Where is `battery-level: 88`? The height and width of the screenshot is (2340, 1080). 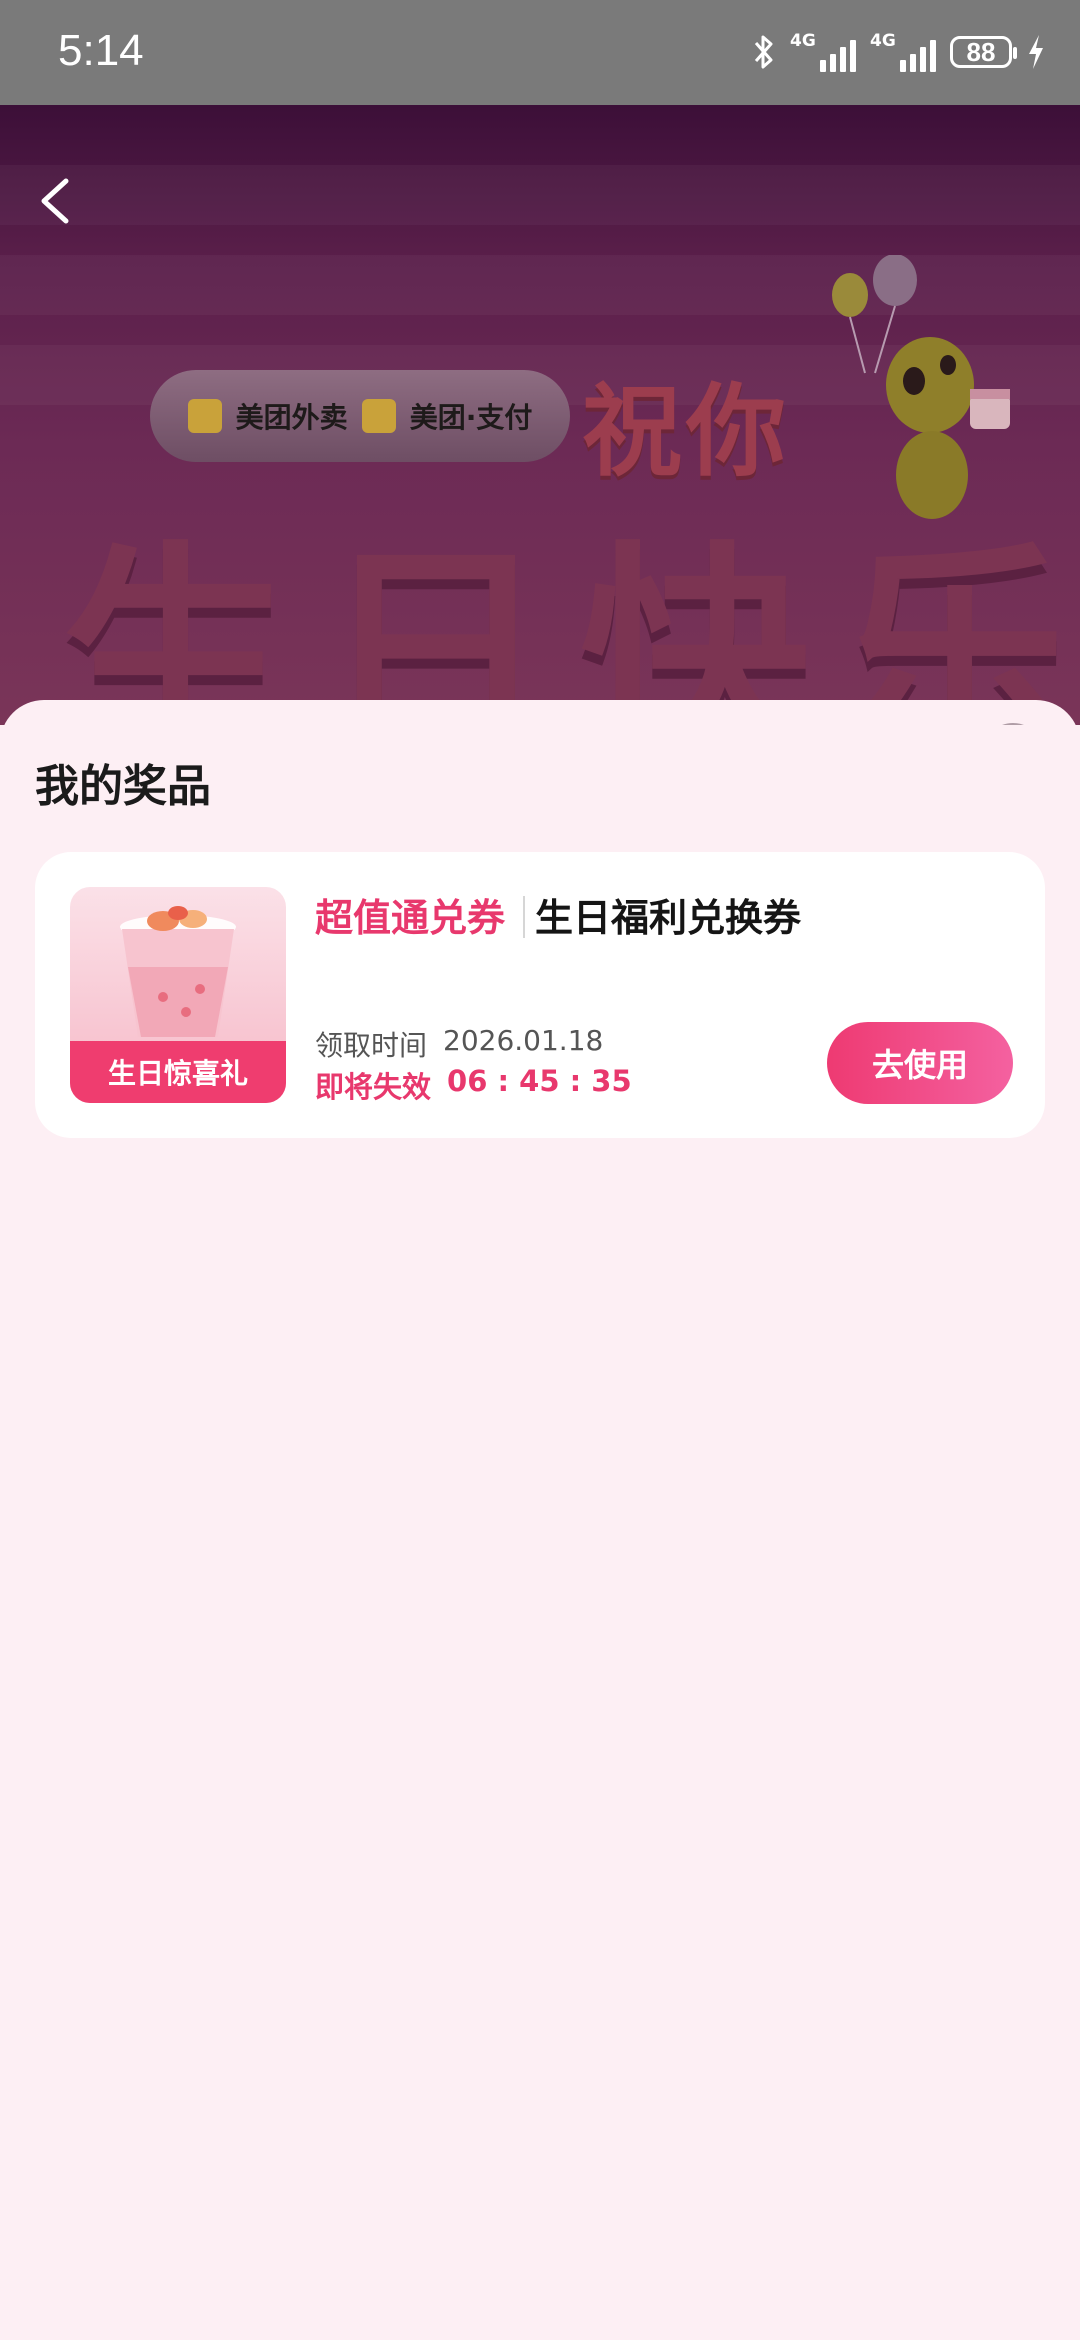
battery-level: 88 is located at coordinates (981, 51).